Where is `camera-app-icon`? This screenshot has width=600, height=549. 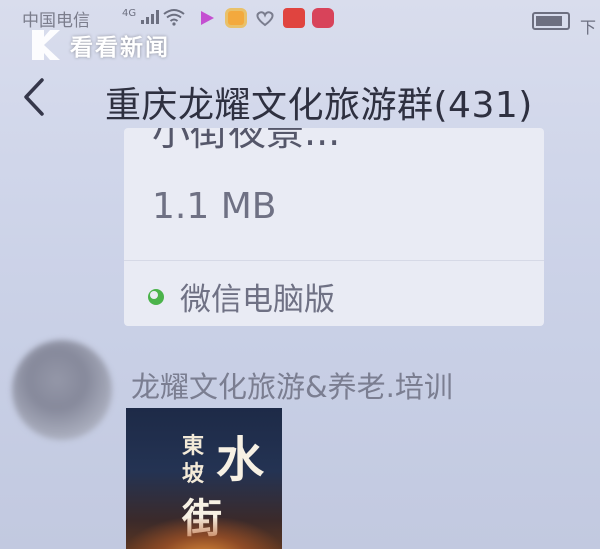 camera-app-icon is located at coordinates (323, 18).